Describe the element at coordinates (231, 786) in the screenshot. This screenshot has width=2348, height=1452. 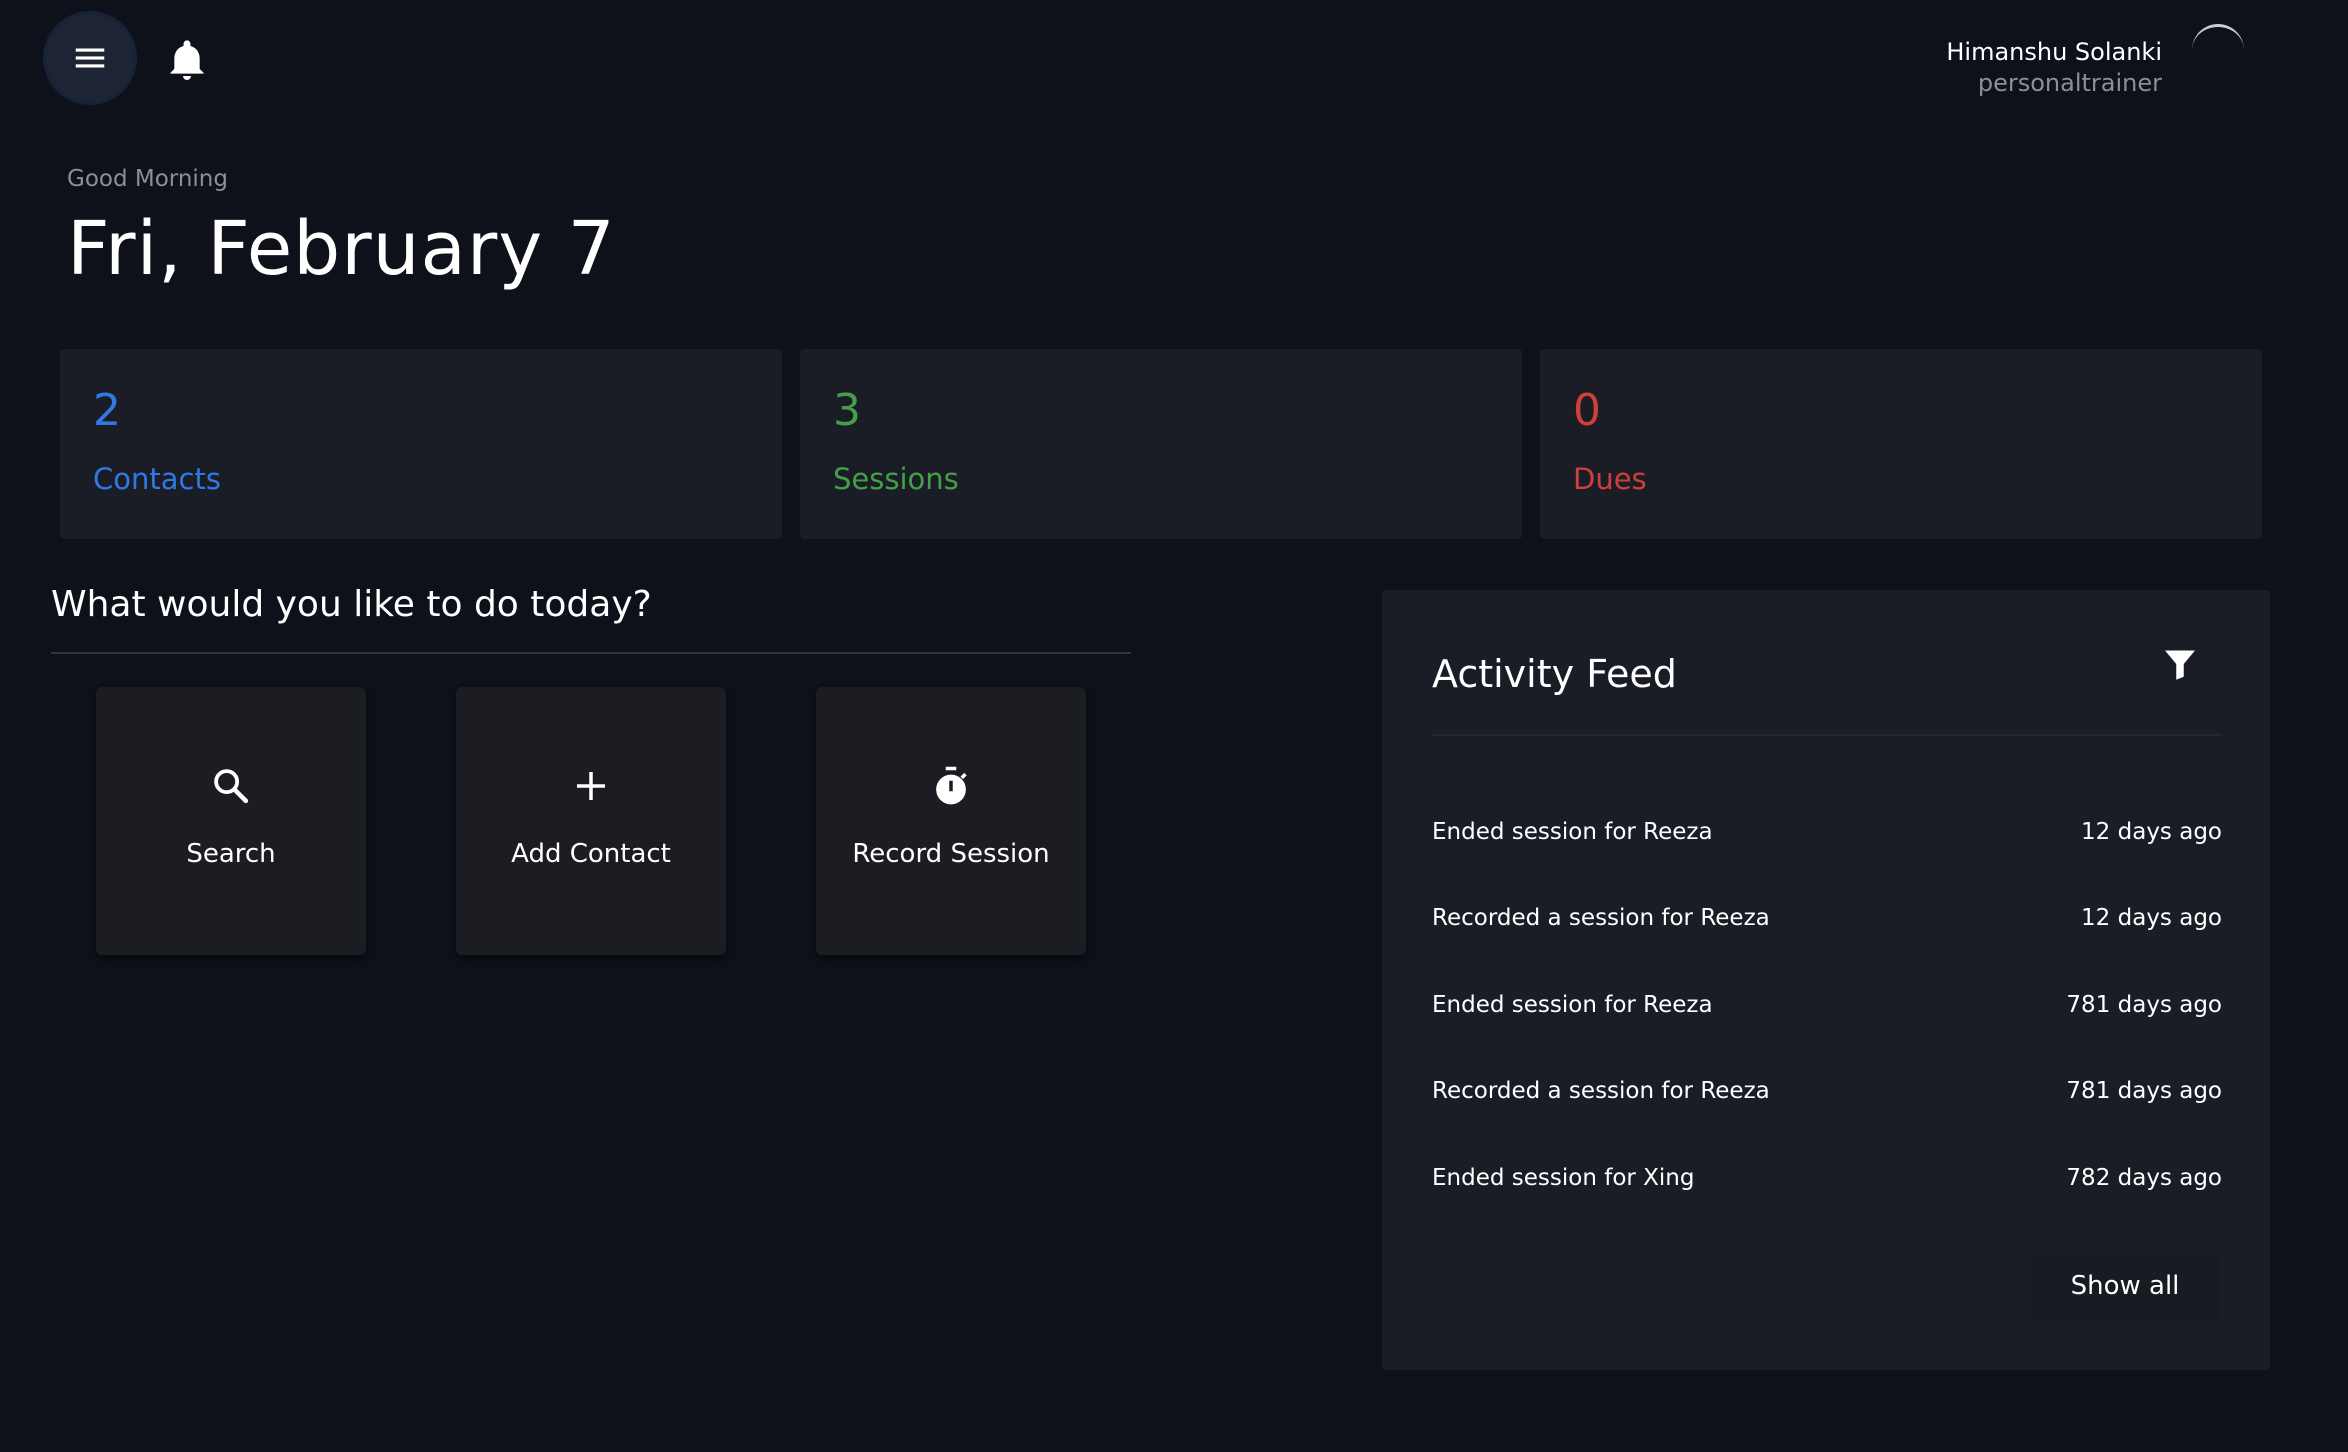
I see `search-icon` at that location.